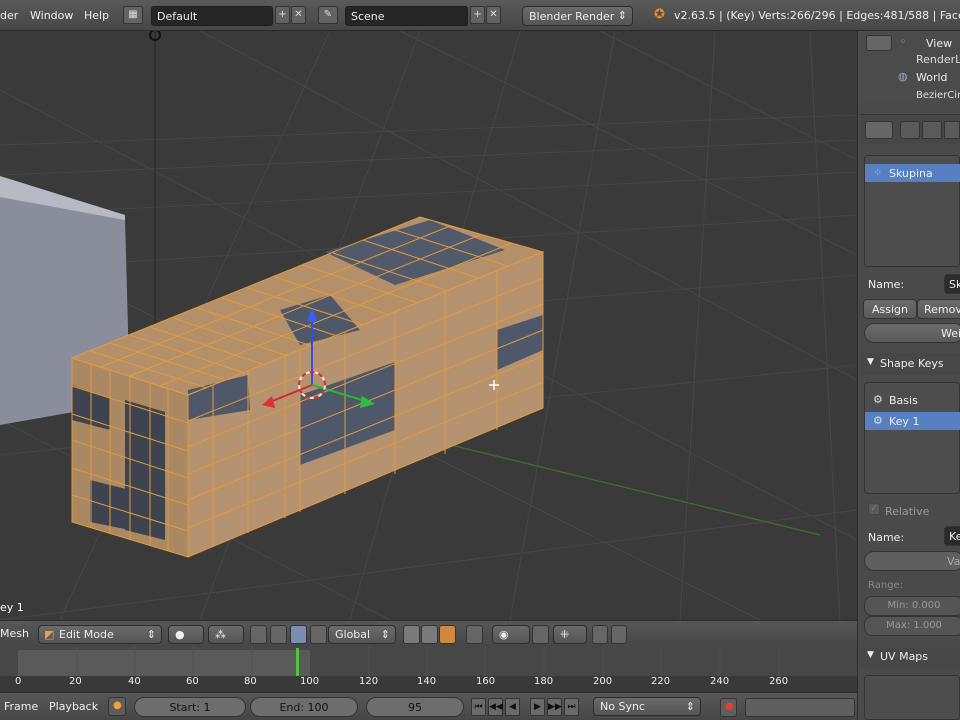 This screenshot has height=720, width=960. What do you see at coordinates (258, 634) in the screenshot?
I see `manipulator-toggle-icon` at bounding box center [258, 634].